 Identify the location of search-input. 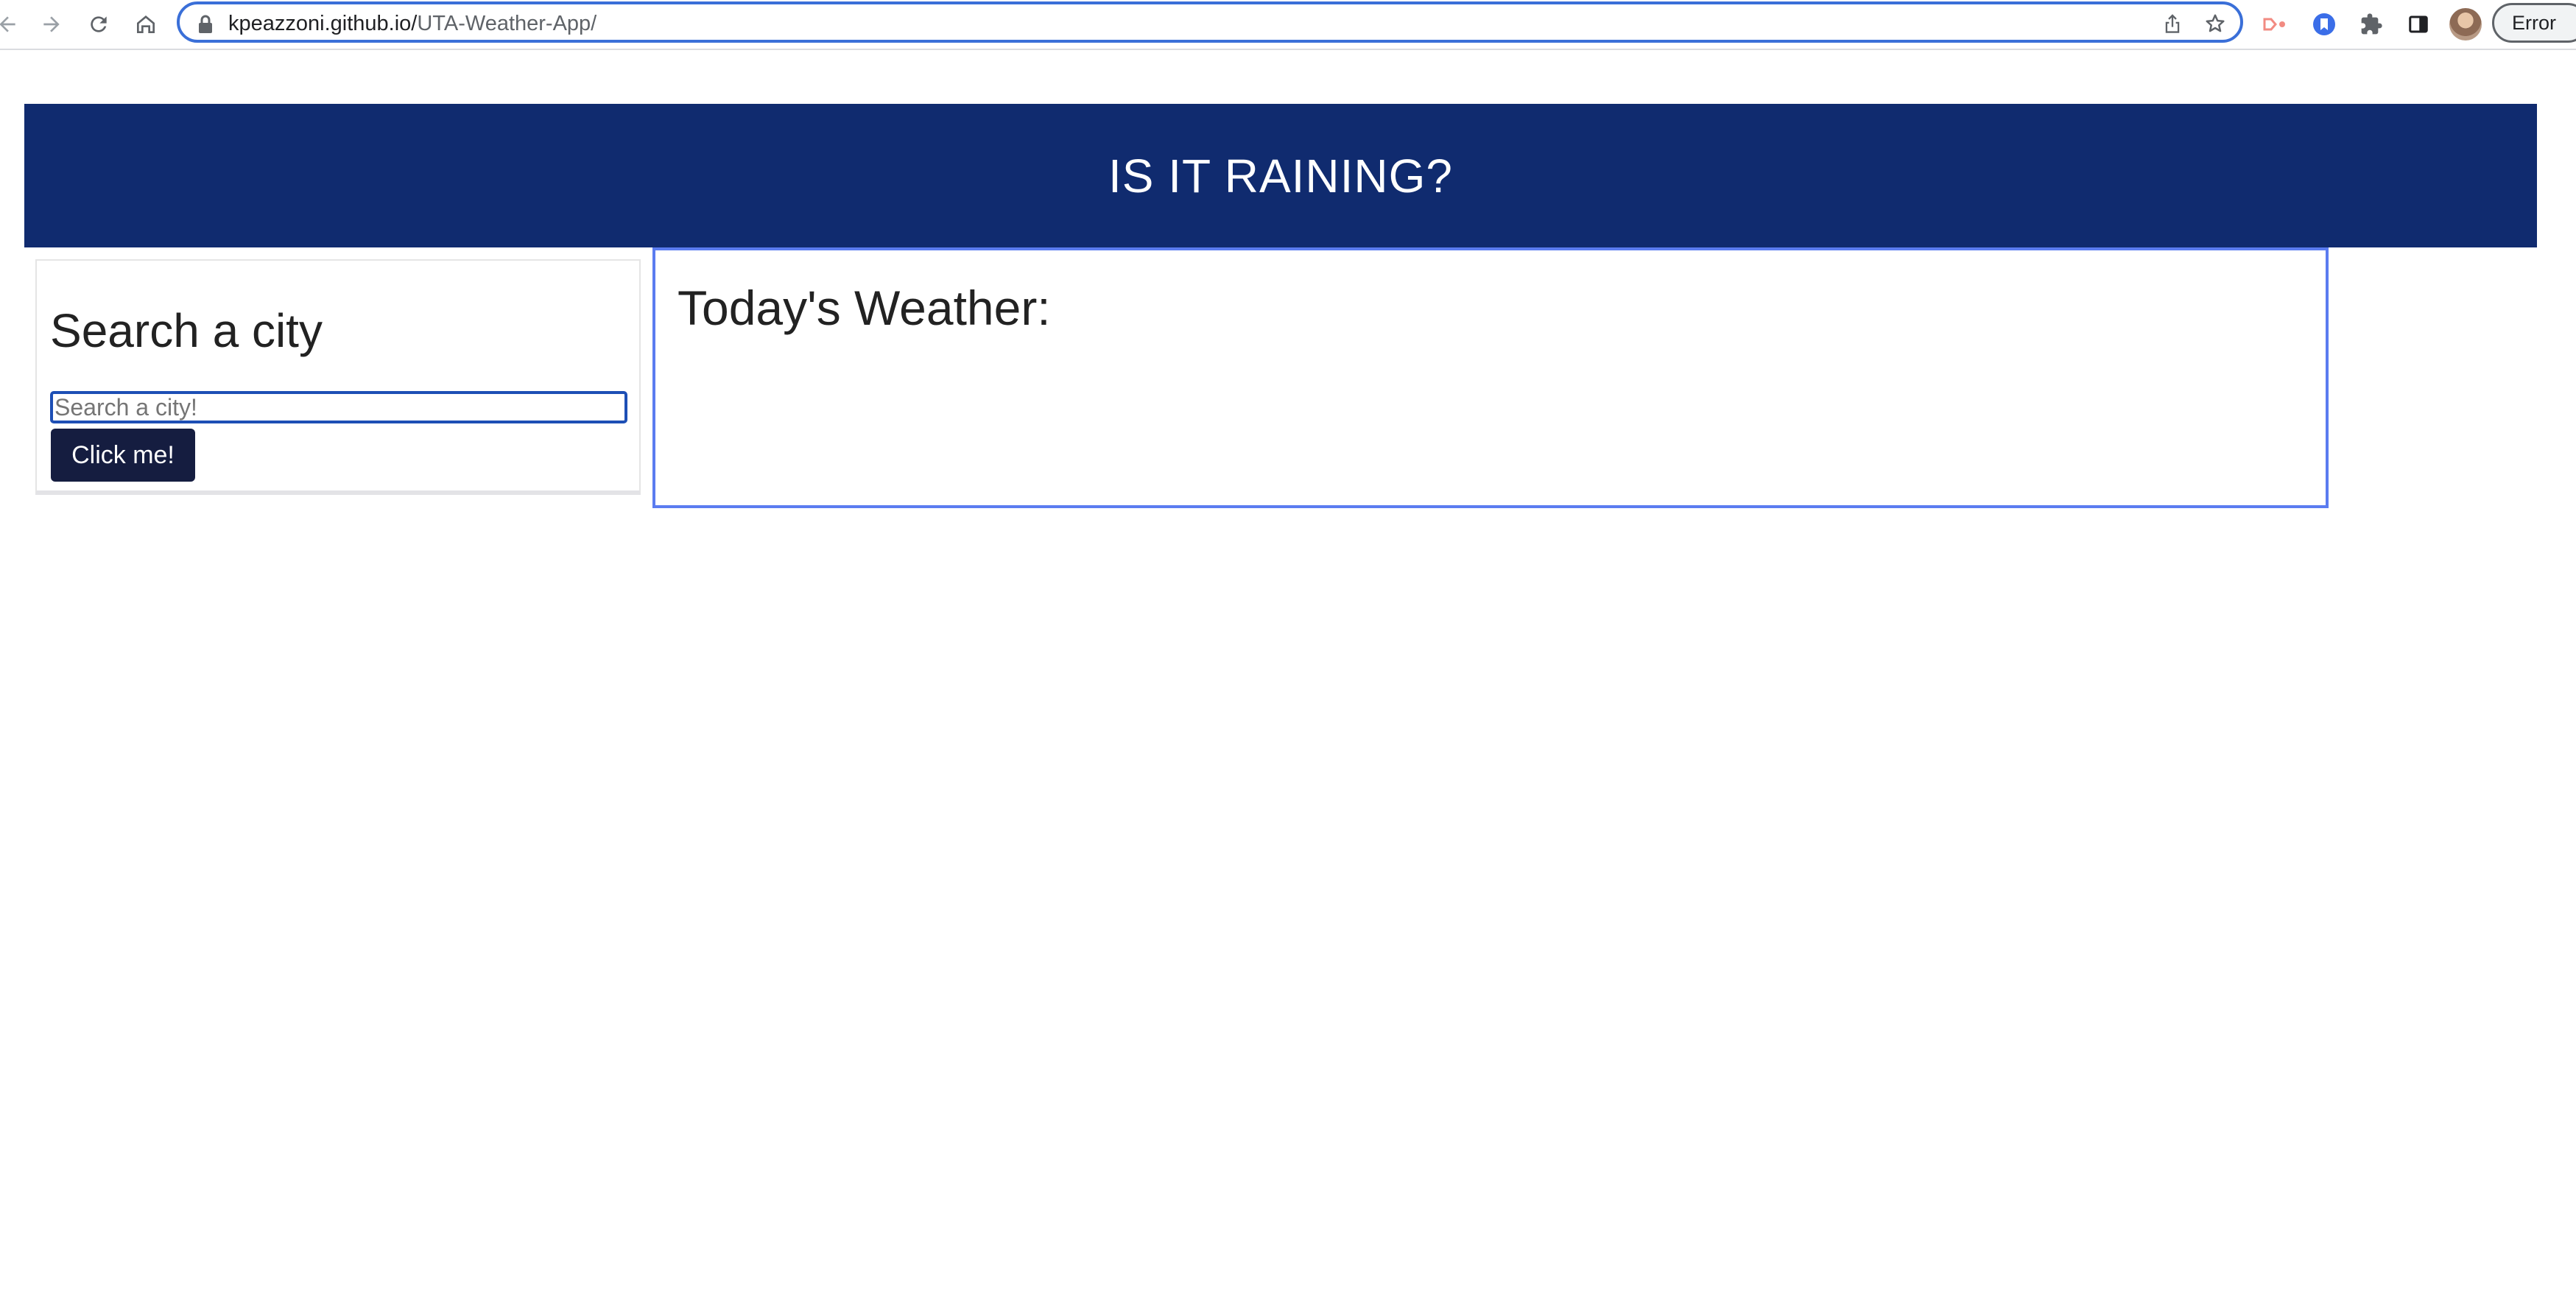
(338, 407).